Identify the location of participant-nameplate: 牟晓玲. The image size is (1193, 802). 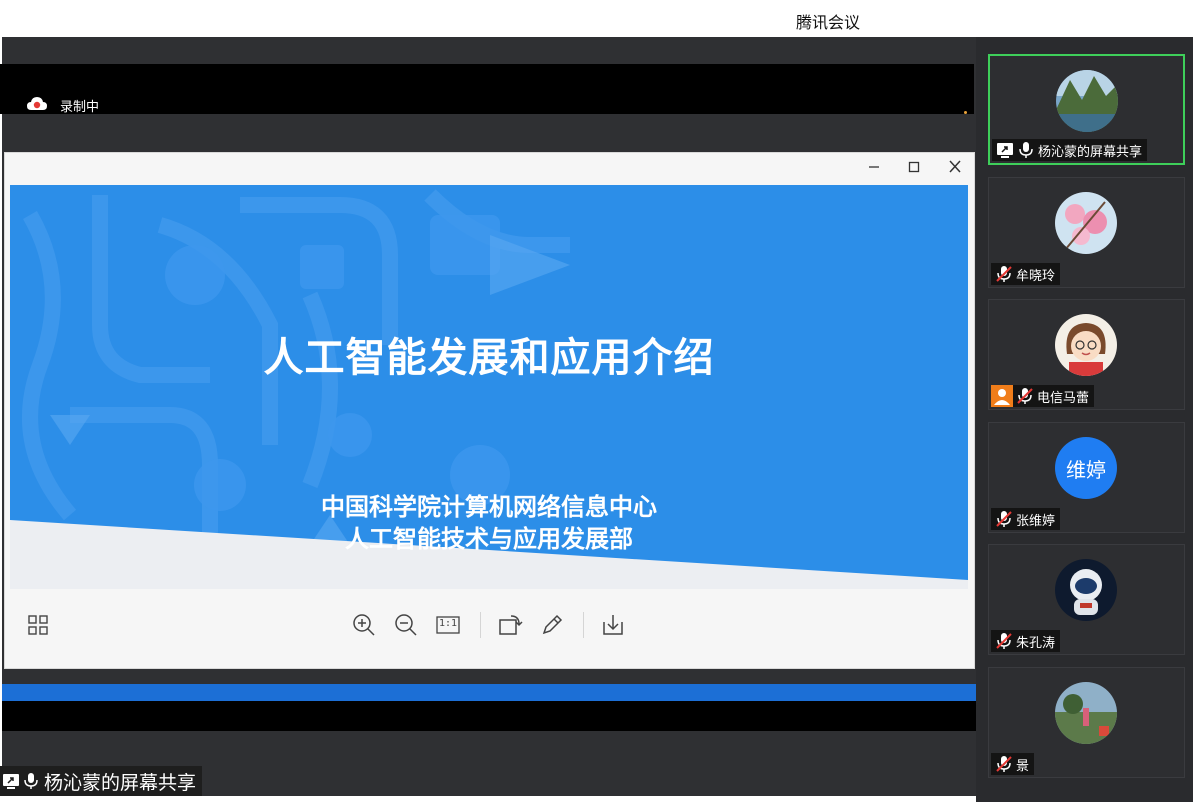
(1026, 274).